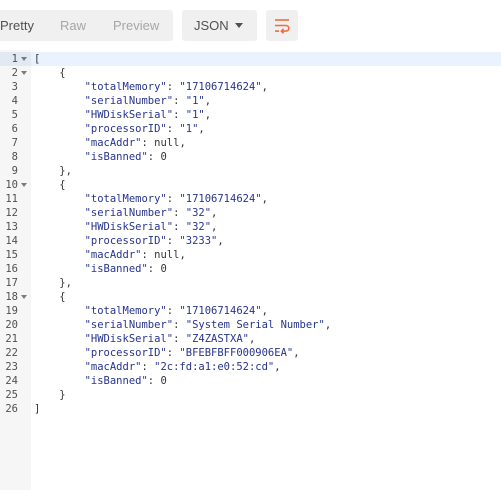  Describe the element at coordinates (14, 59) in the screenshot. I see `line-number: 1` at that location.